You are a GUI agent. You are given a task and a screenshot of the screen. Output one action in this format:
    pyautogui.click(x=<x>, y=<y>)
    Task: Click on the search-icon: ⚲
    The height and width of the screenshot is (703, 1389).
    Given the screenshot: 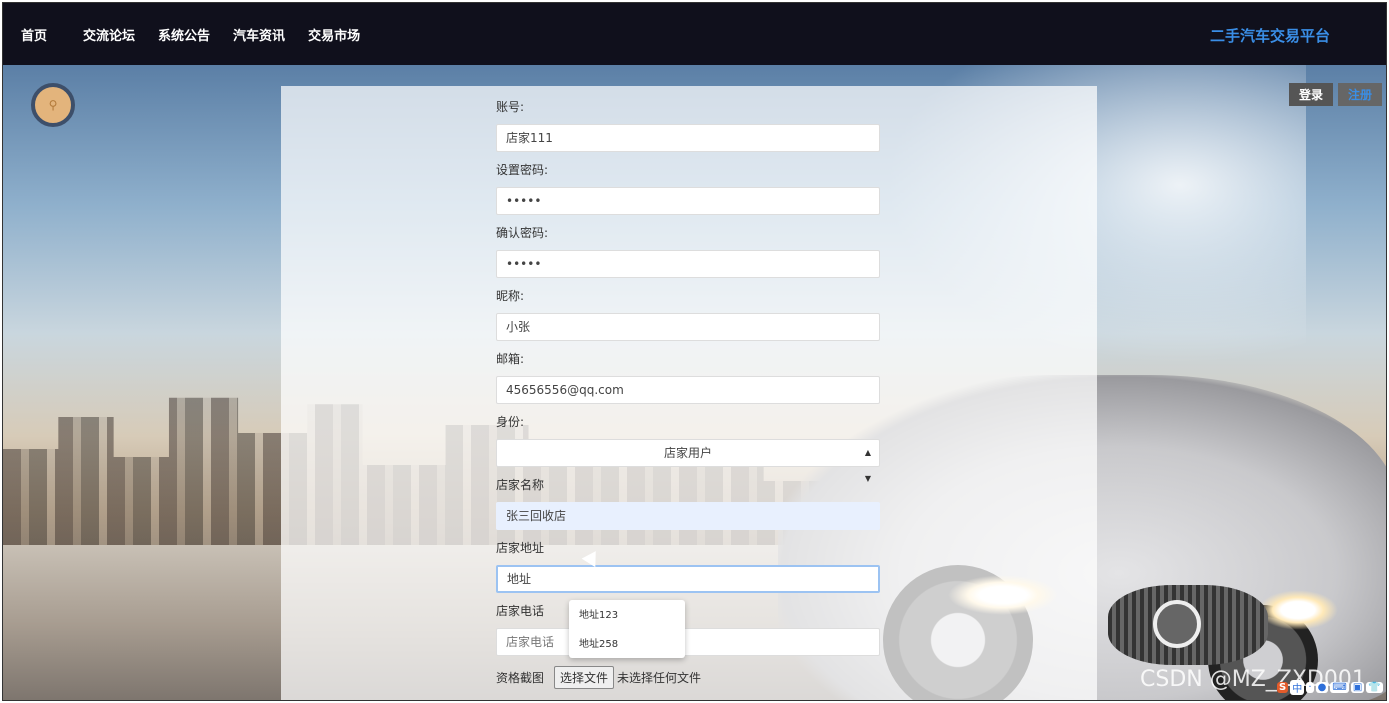 What is the action you would take?
    pyautogui.click(x=53, y=105)
    